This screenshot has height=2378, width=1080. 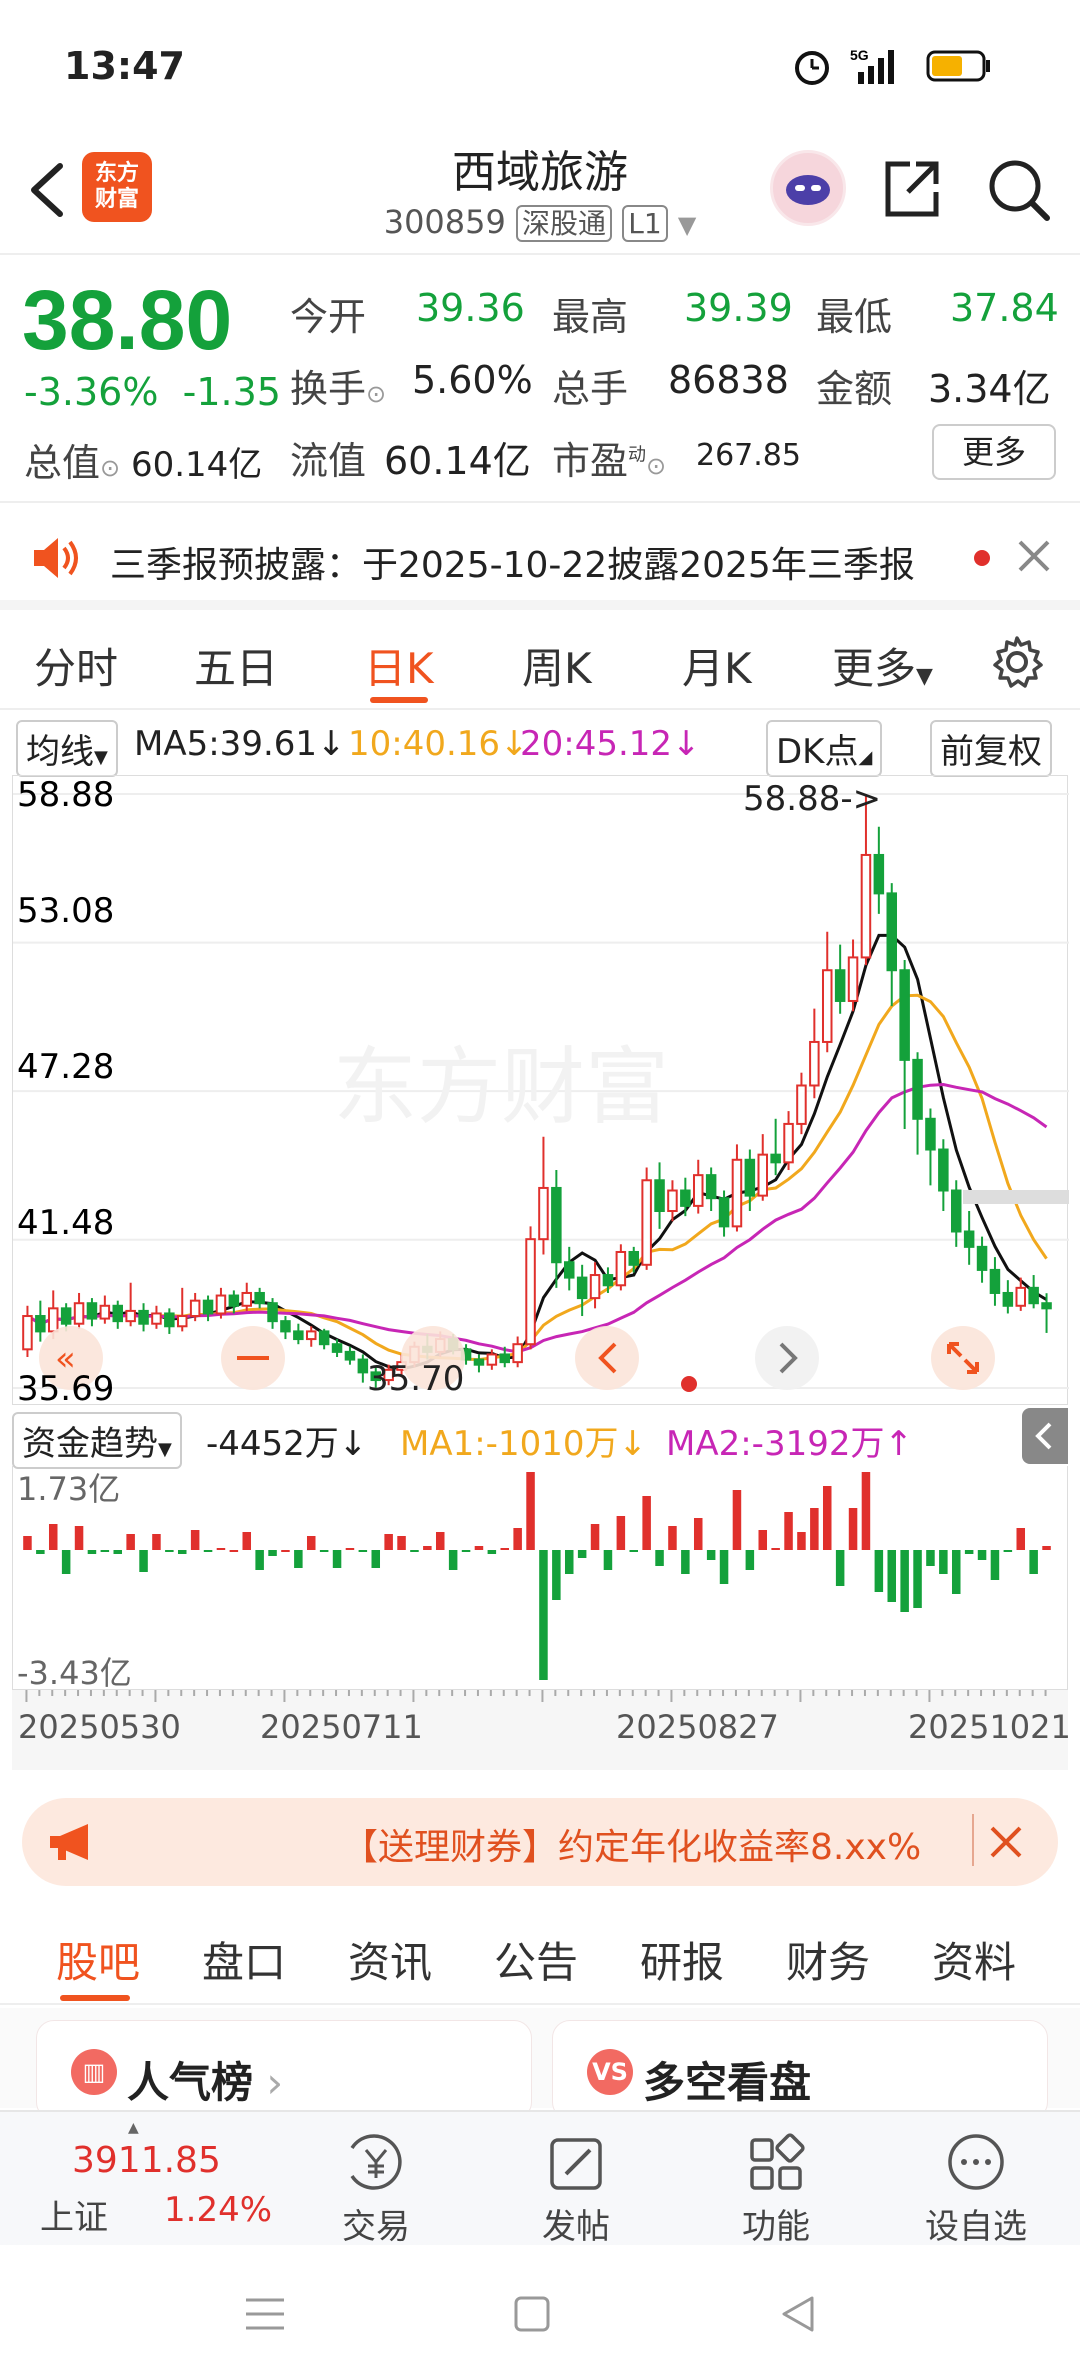 I want to click on tab-day-k: 日K, so click(x=399, y=665).